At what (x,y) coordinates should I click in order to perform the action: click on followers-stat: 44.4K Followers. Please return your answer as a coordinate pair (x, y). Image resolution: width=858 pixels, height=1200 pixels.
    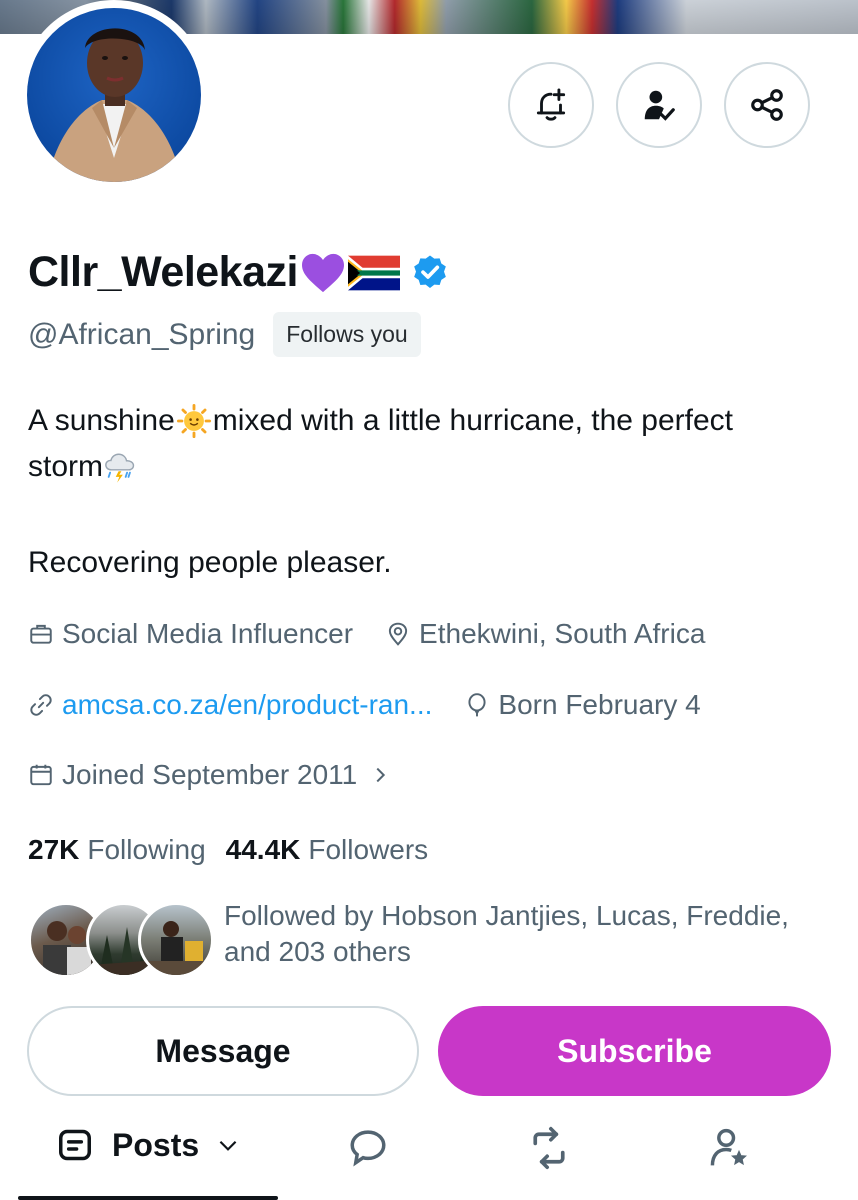
    Looking at the image, I should click on (327, 850).